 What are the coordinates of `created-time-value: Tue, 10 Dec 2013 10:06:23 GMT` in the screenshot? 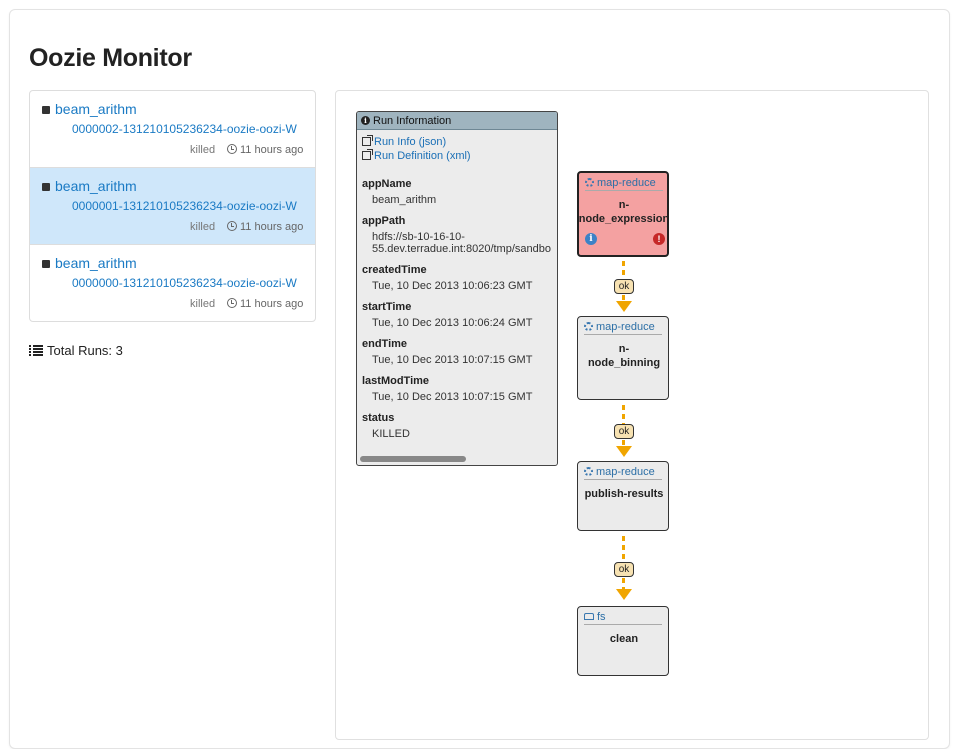 It's located at (452, 286).